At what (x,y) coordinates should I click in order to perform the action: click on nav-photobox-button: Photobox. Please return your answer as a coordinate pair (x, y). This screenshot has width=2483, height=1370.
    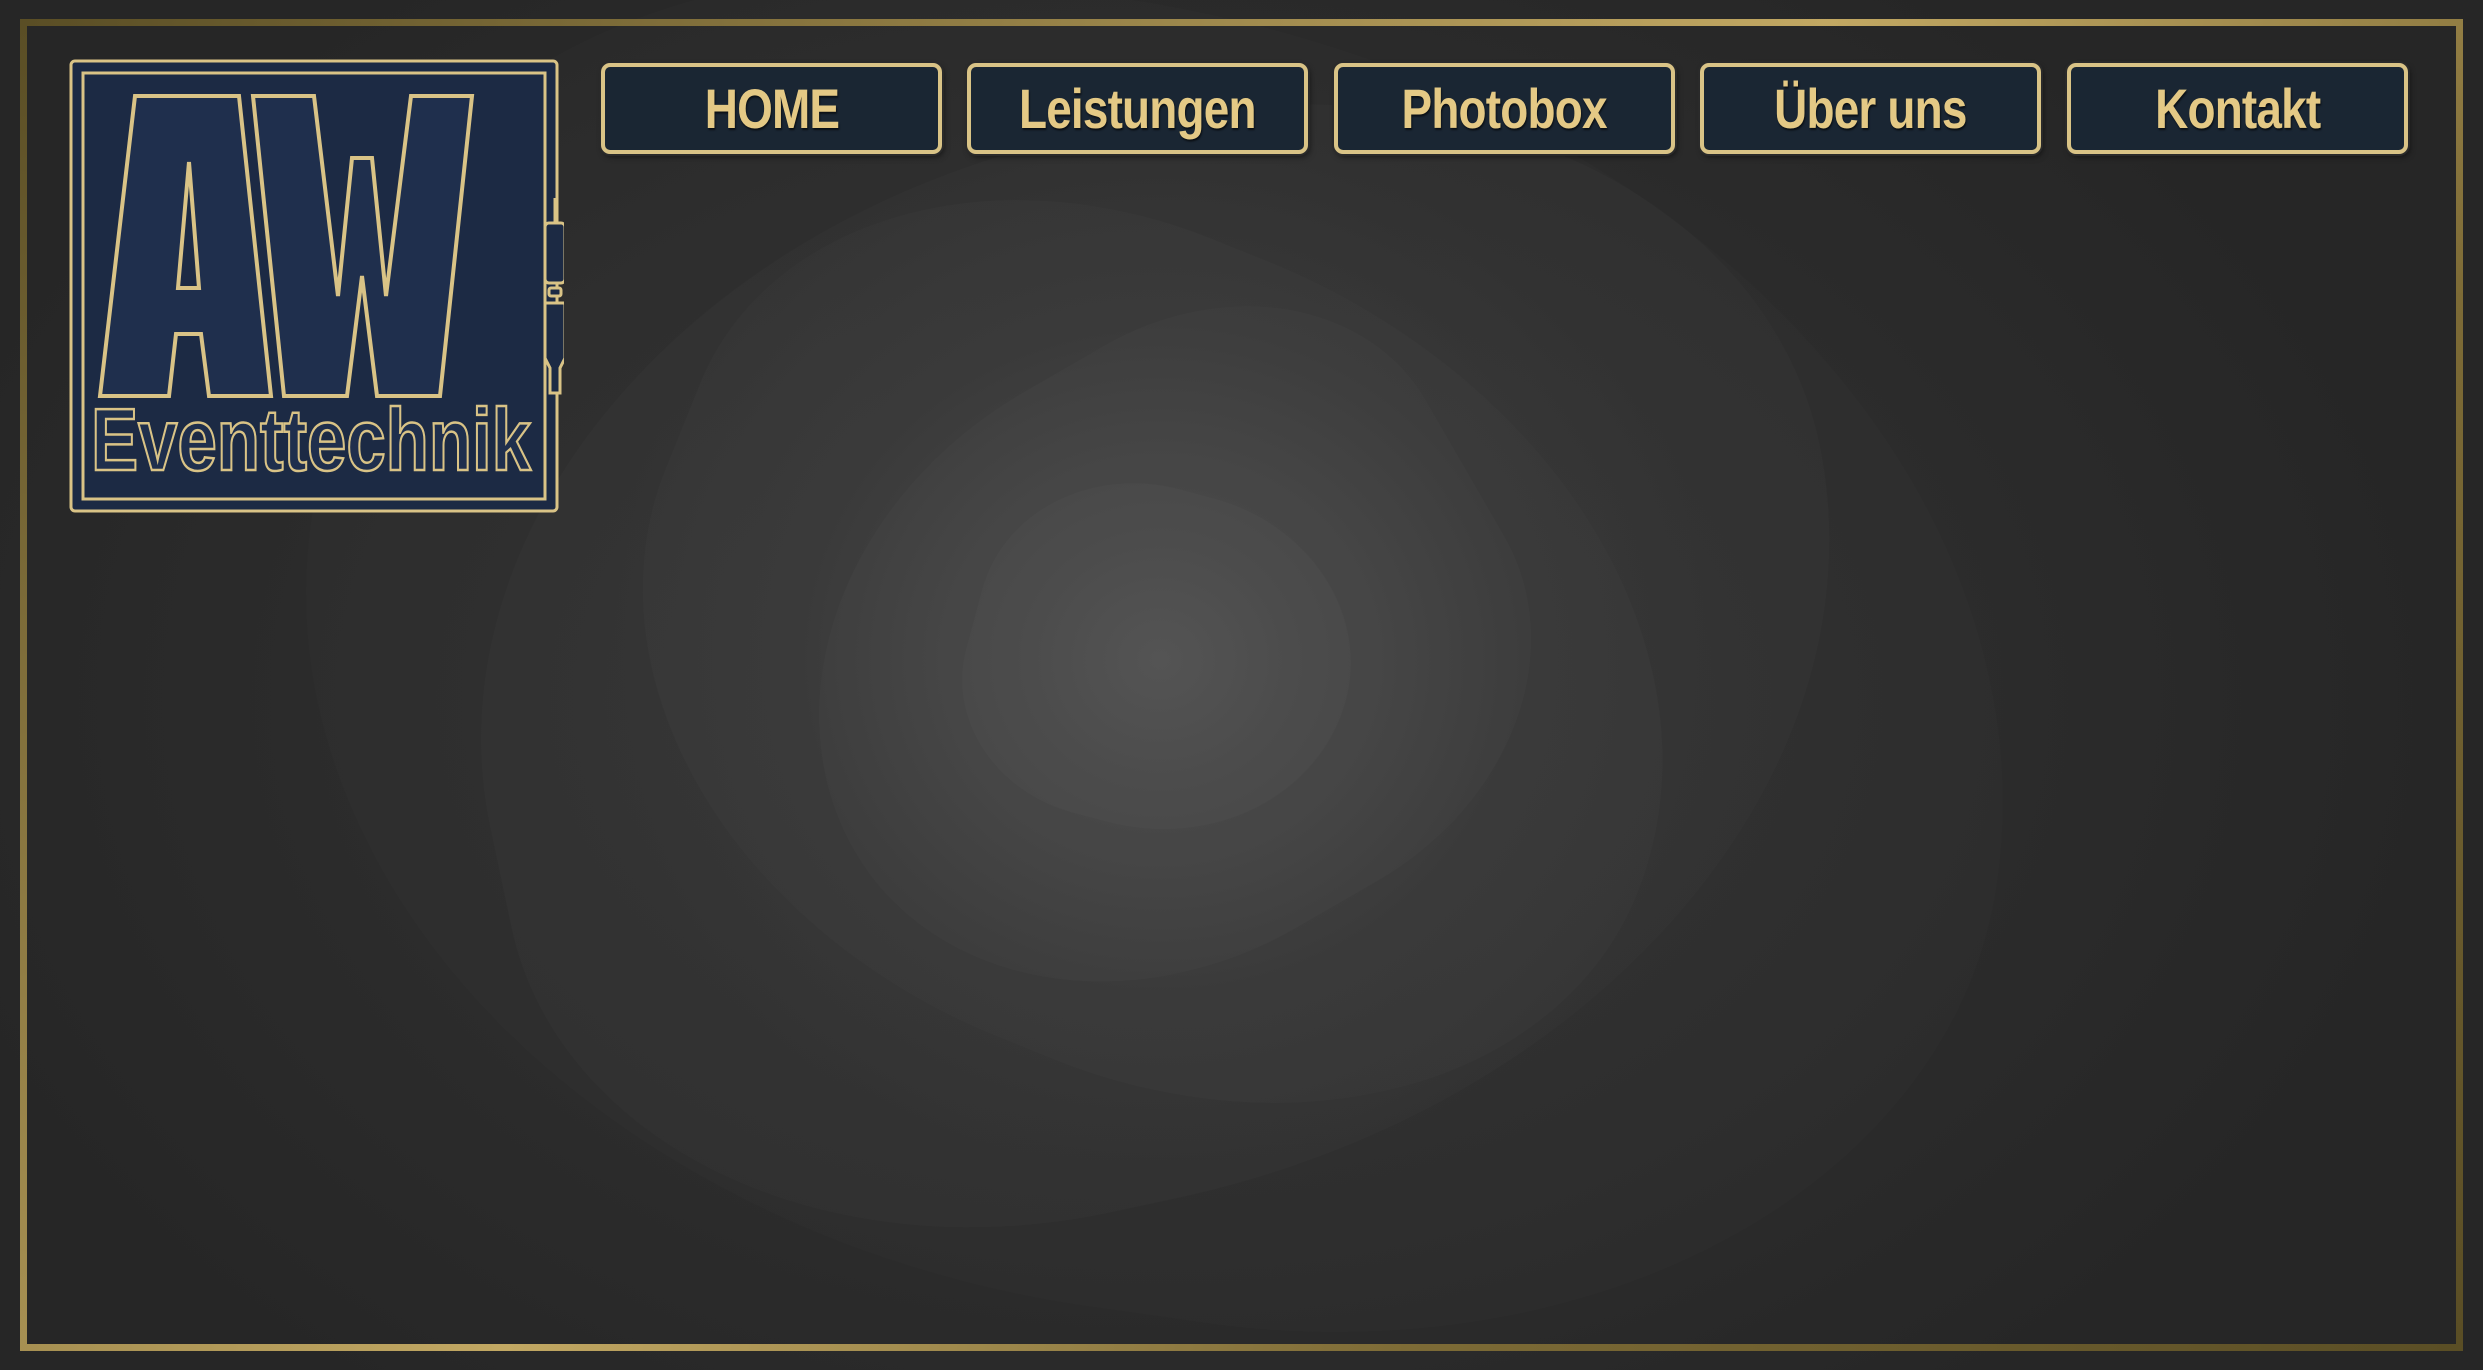
    Looking at the image, I should click on (1504, 108).